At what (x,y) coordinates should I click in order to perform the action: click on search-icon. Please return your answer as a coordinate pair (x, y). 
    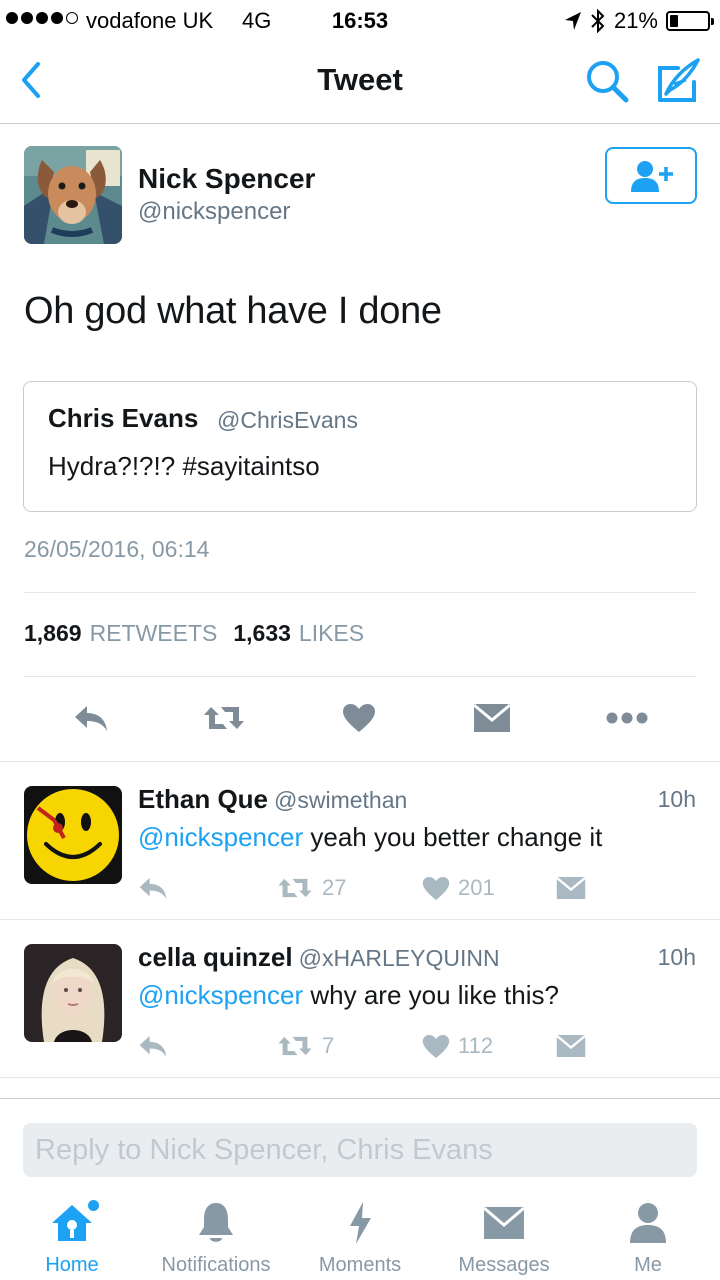
    Looking at the image, I should click on (608, 82).